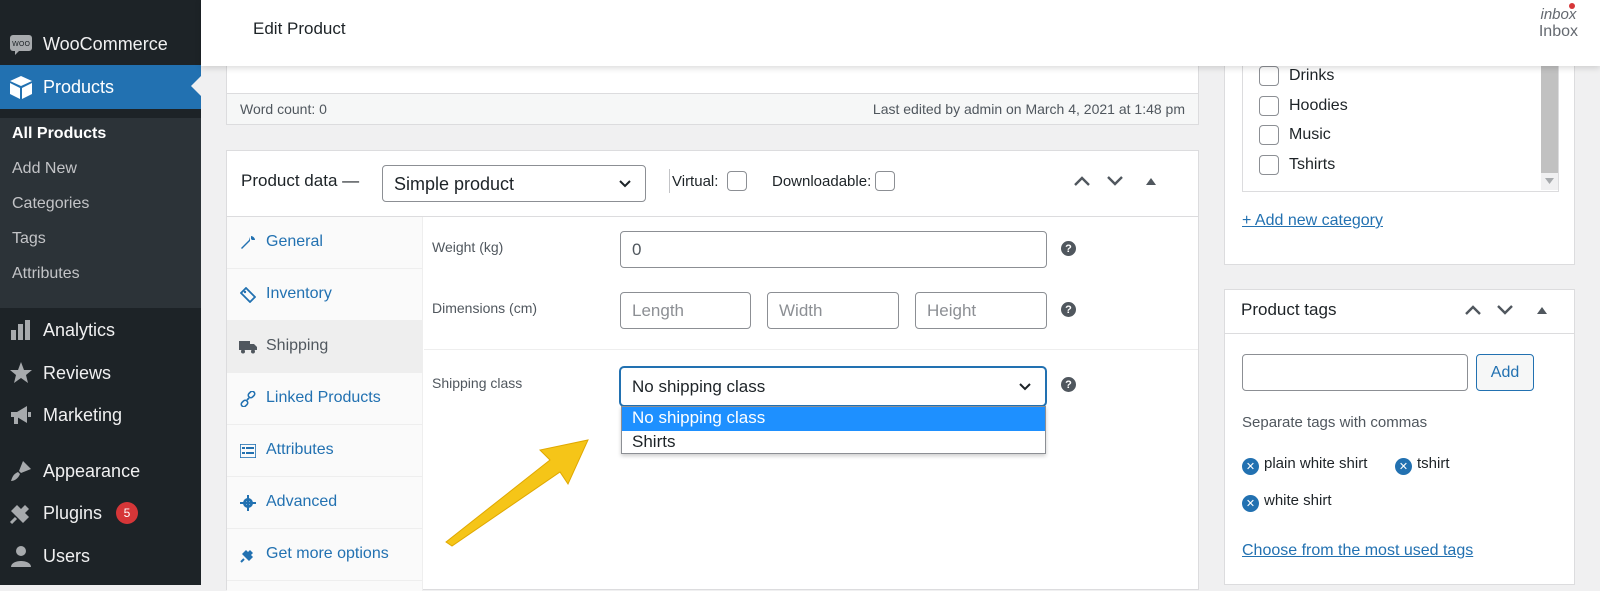 Image resolution: width=1600 pixels, height=591 pixels. What do you see at coordinates (833, 419) in the screenshot?
I see `option-no-shipping-class: No shipping class` at bounding box center [833, 419].